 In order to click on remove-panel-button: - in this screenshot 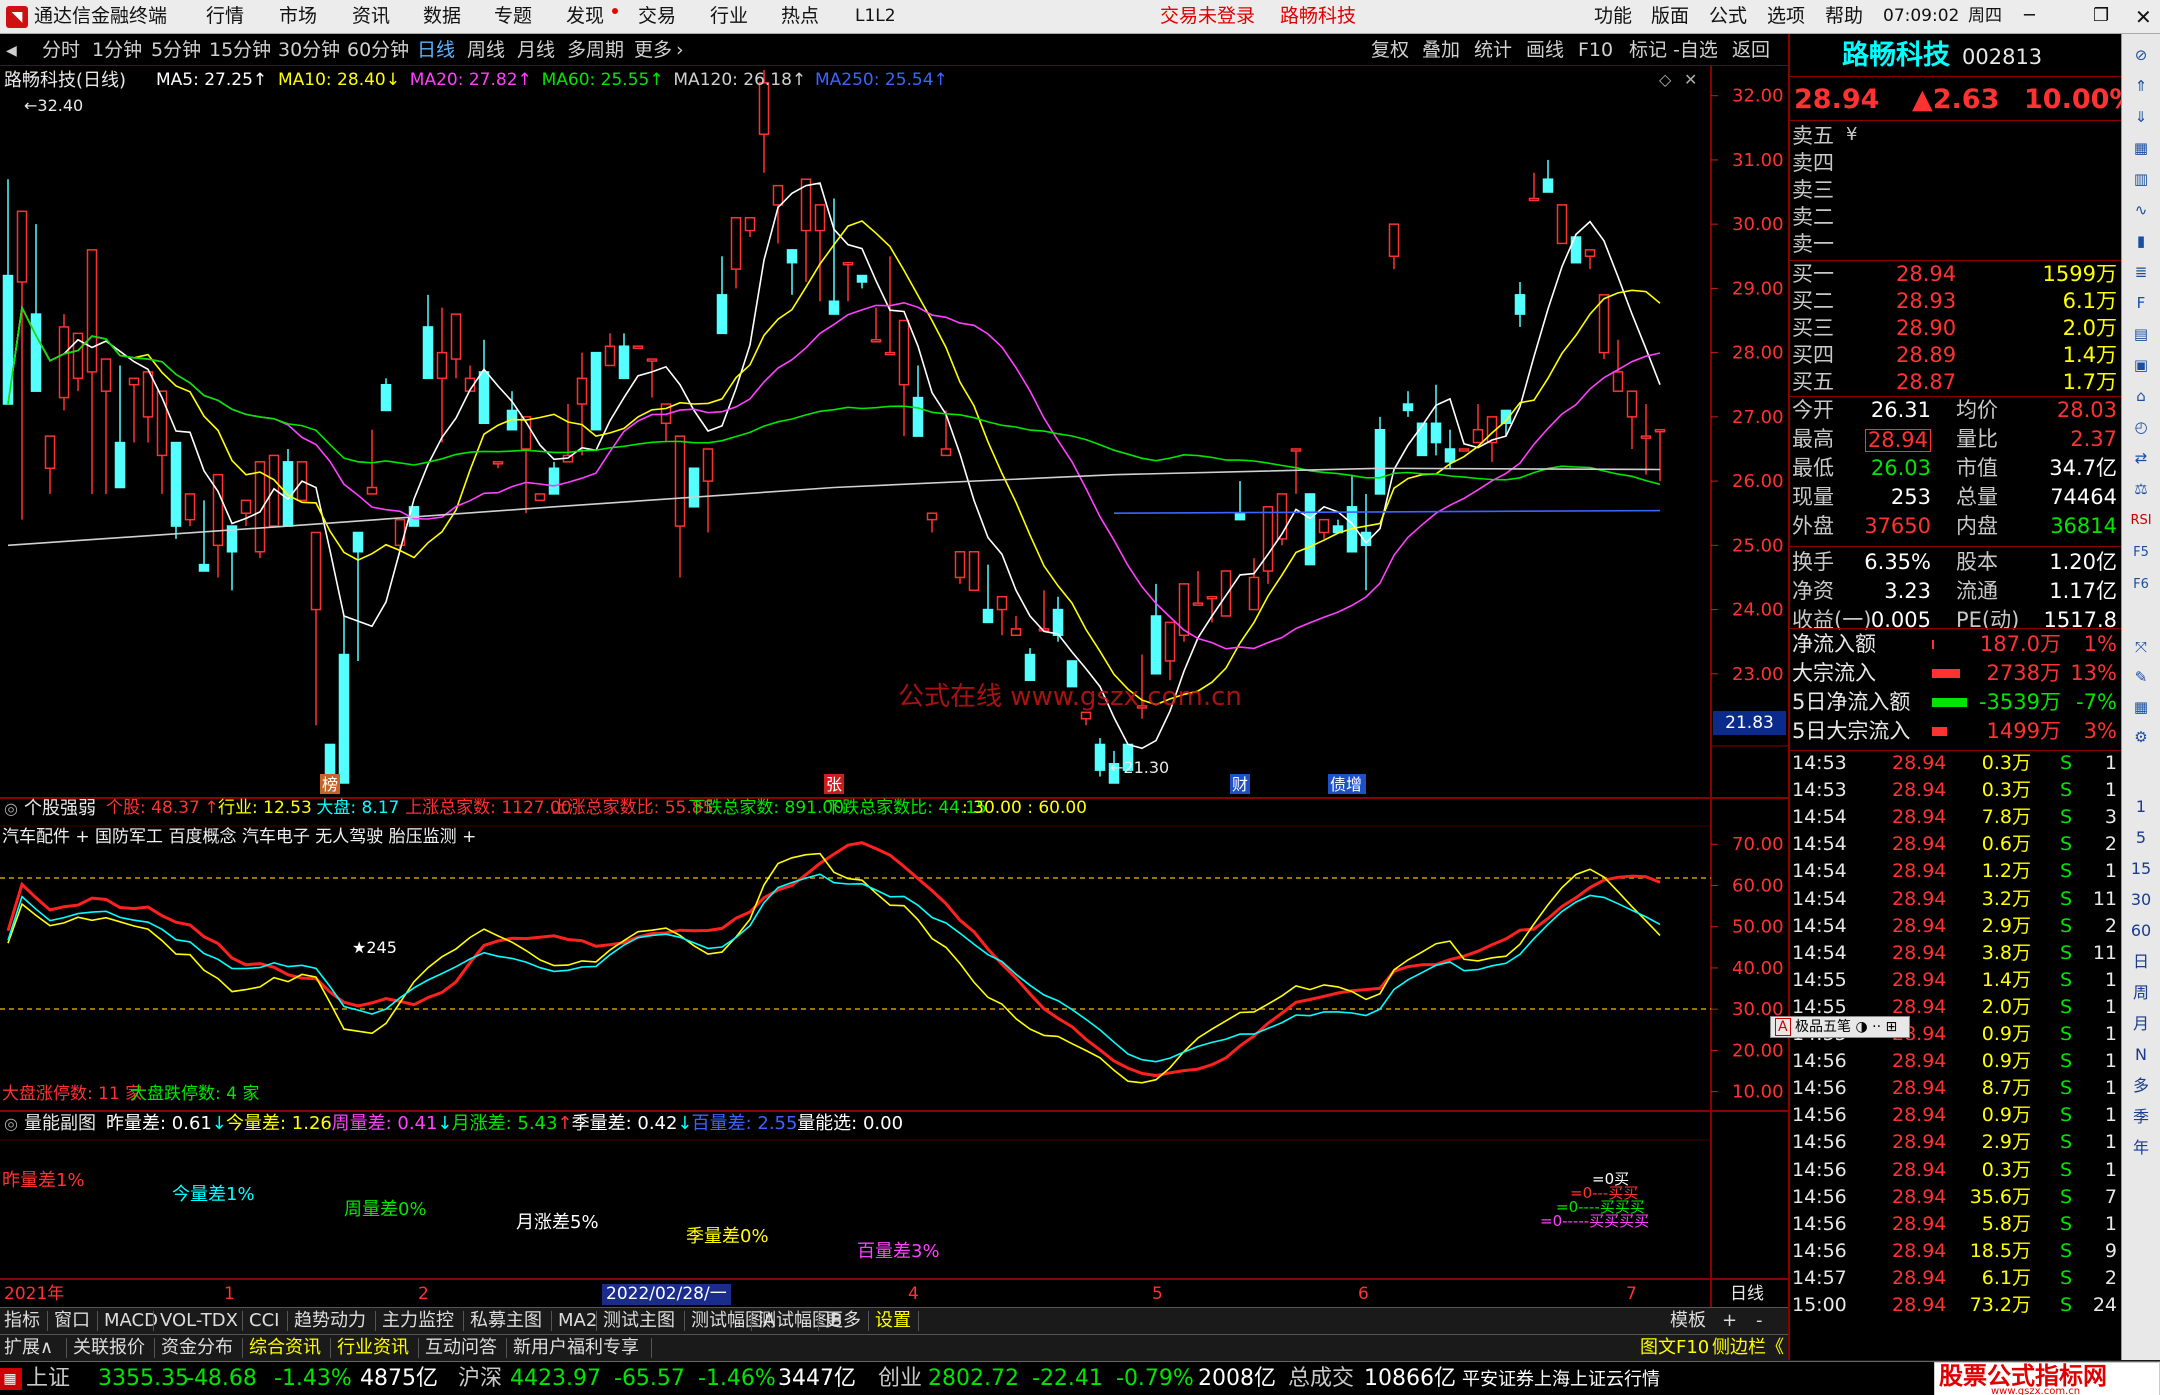, I will do `click(1759, 1321)`.